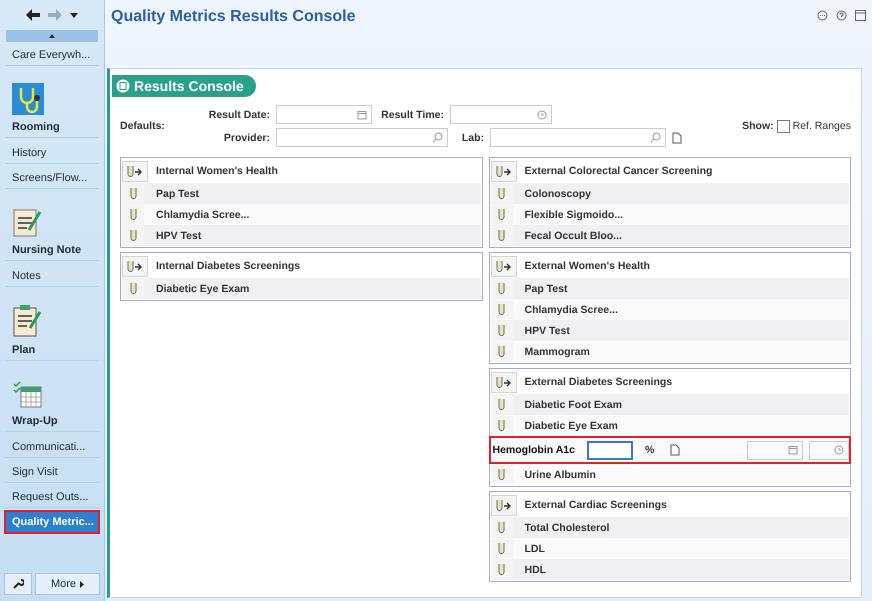  Describe the element at coordinates (324, 114) in the screenshot. I see `result-date-field` at that location.